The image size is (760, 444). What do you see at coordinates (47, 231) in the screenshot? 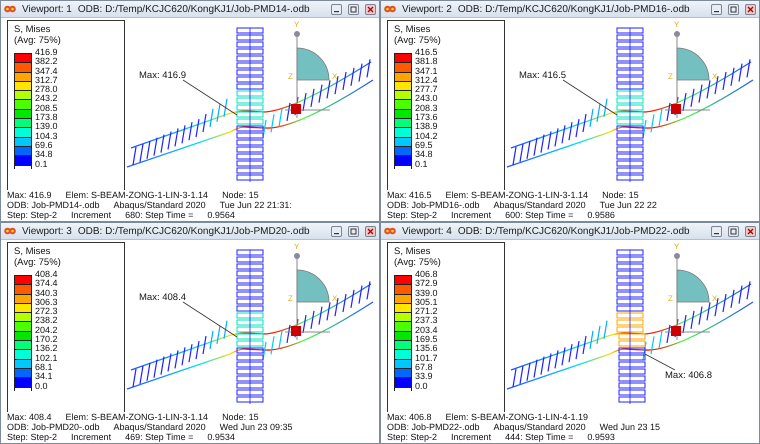
I see `viewport-label: Viewport: 3` at bounding box center [47, 231].